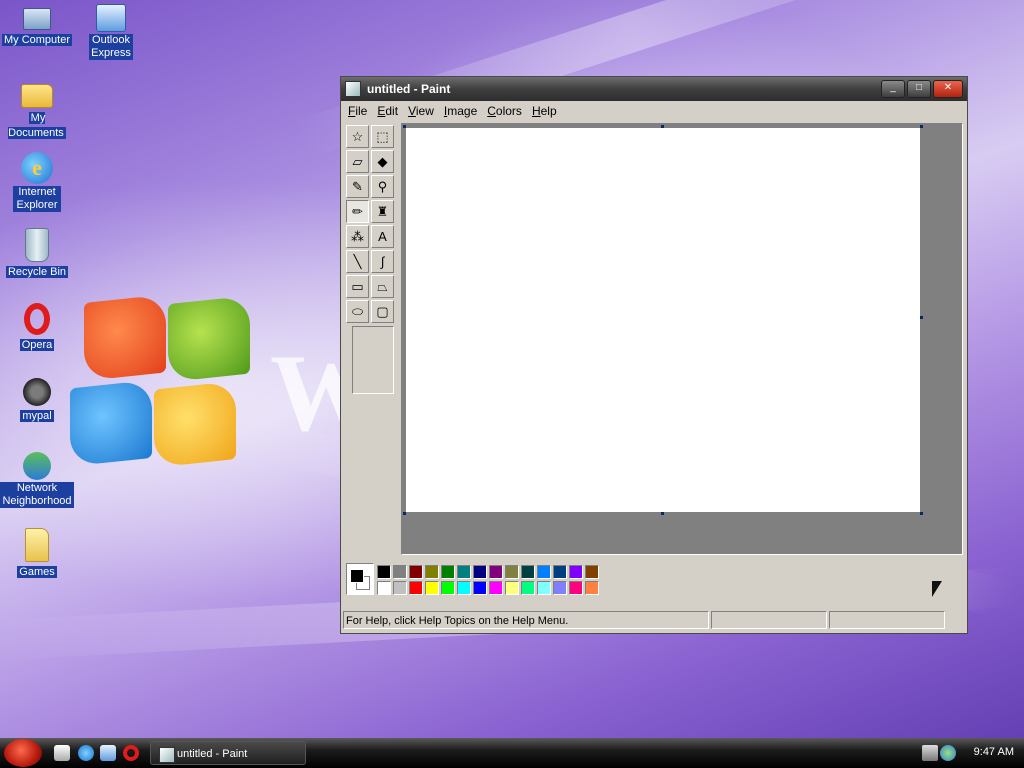 Image resolution: width=1024 pixels, height=768 pixels. Describe the element at coordinates (37, 495) in the screenshot. I see `desktop-icon-label: Network Neighborhood` at that location.